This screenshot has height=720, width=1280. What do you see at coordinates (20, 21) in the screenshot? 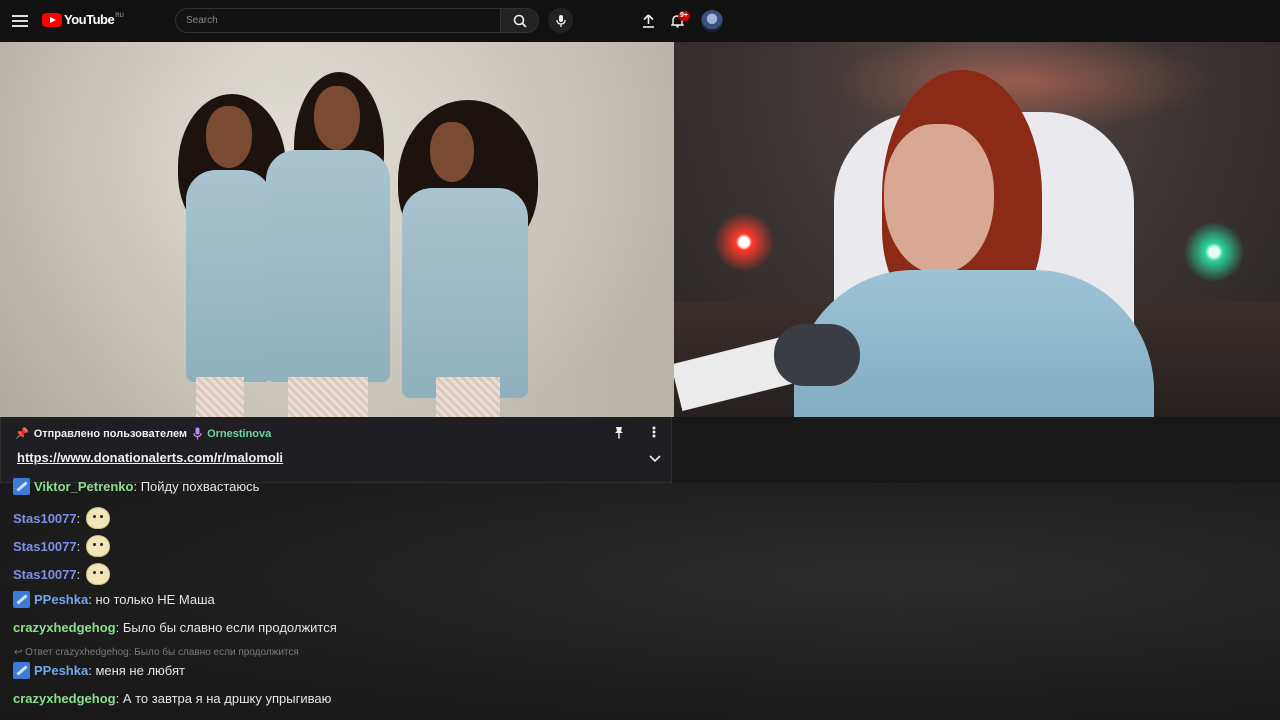
I see `menu-icon` at bounding box center [20, 21].